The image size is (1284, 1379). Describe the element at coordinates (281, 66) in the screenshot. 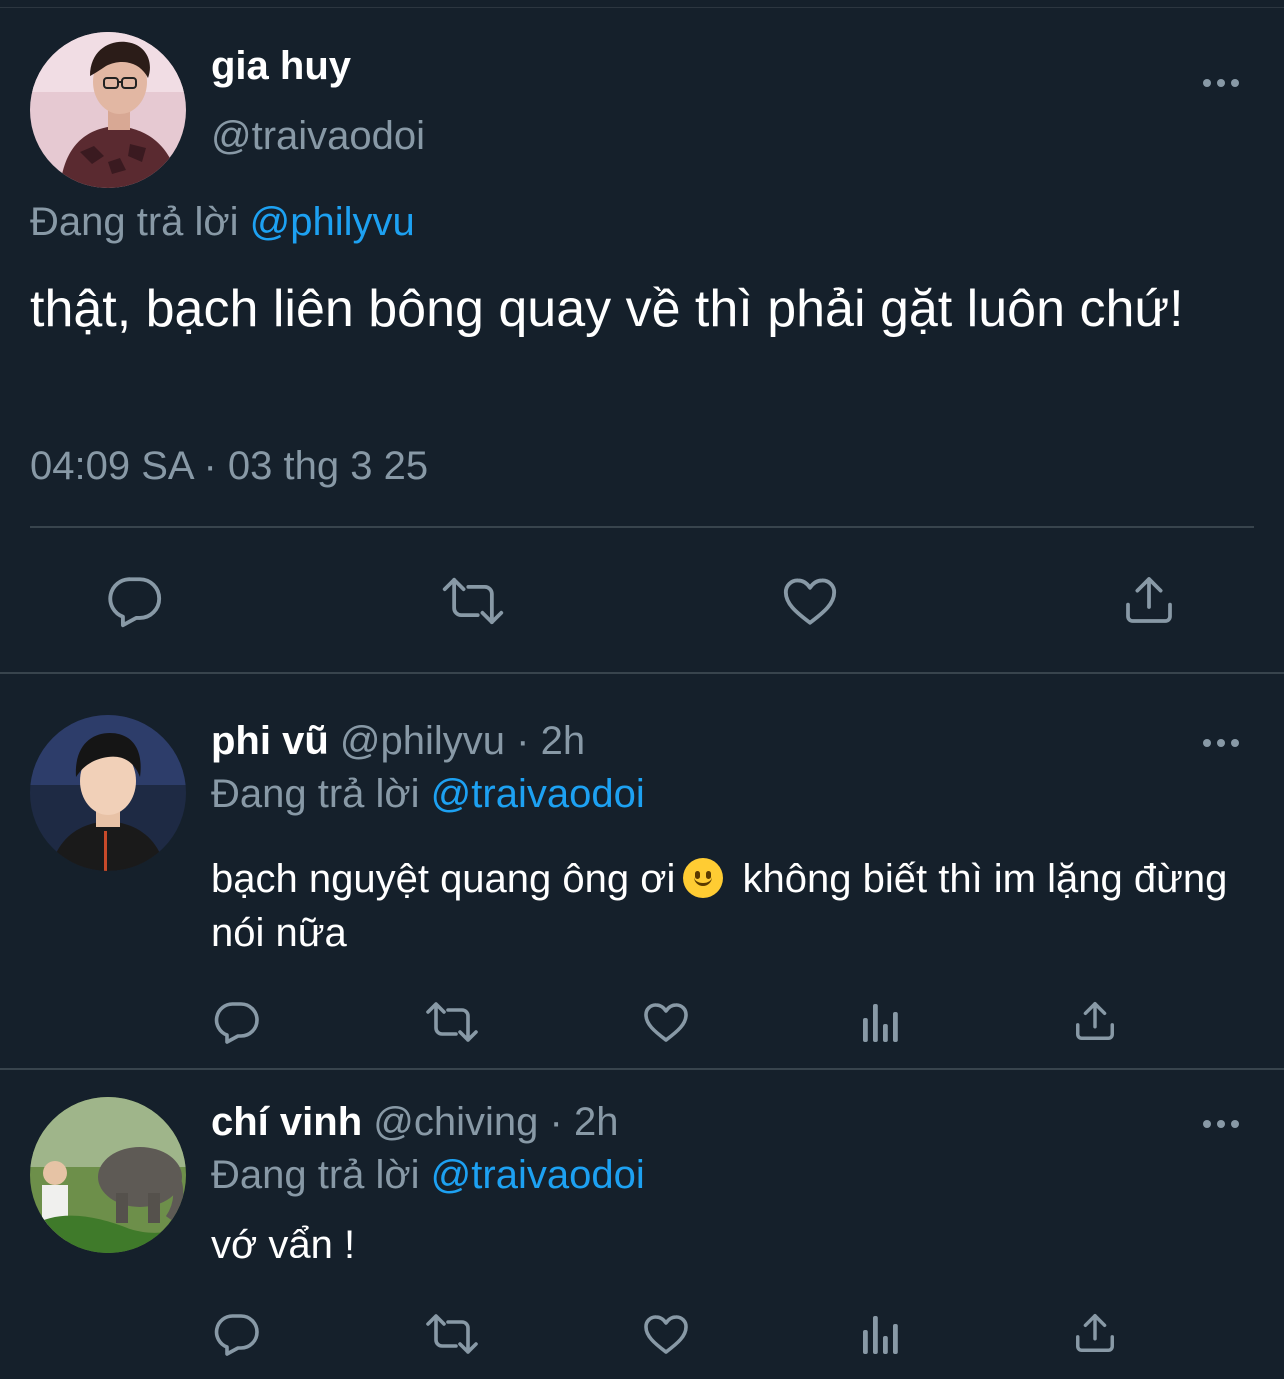

I see `author-name: gia huy` at that location.